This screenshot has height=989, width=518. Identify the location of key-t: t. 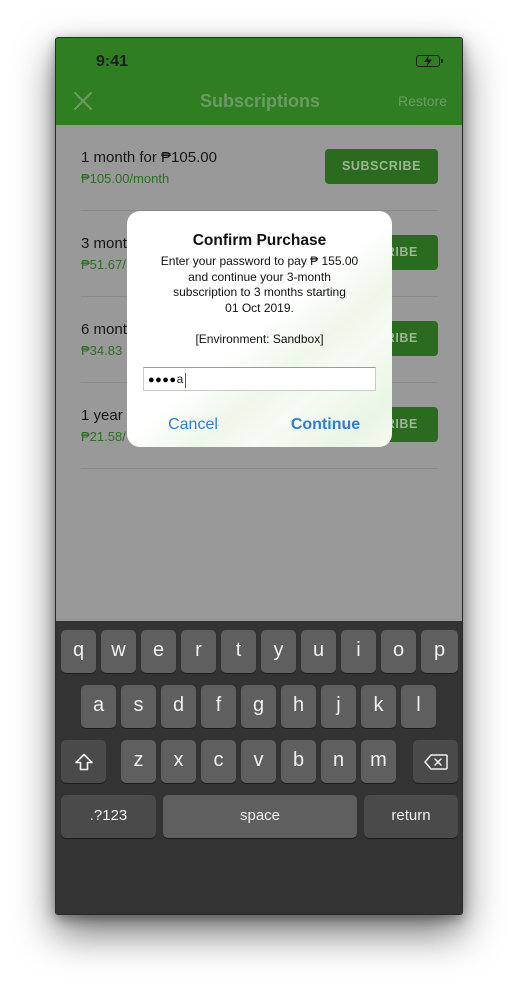
(238, 651).